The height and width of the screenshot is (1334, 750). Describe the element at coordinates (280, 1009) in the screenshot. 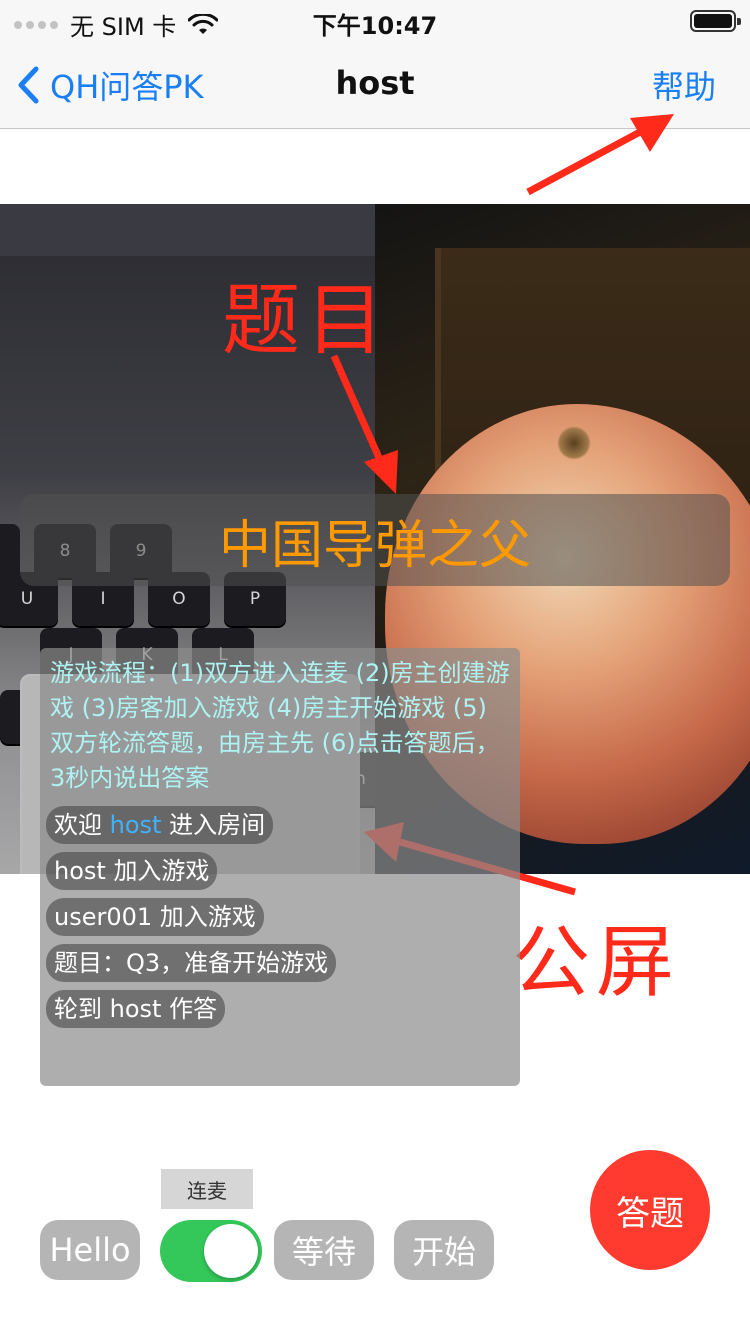

I see `chat-message-row: 轮到 host 作答` at that location.